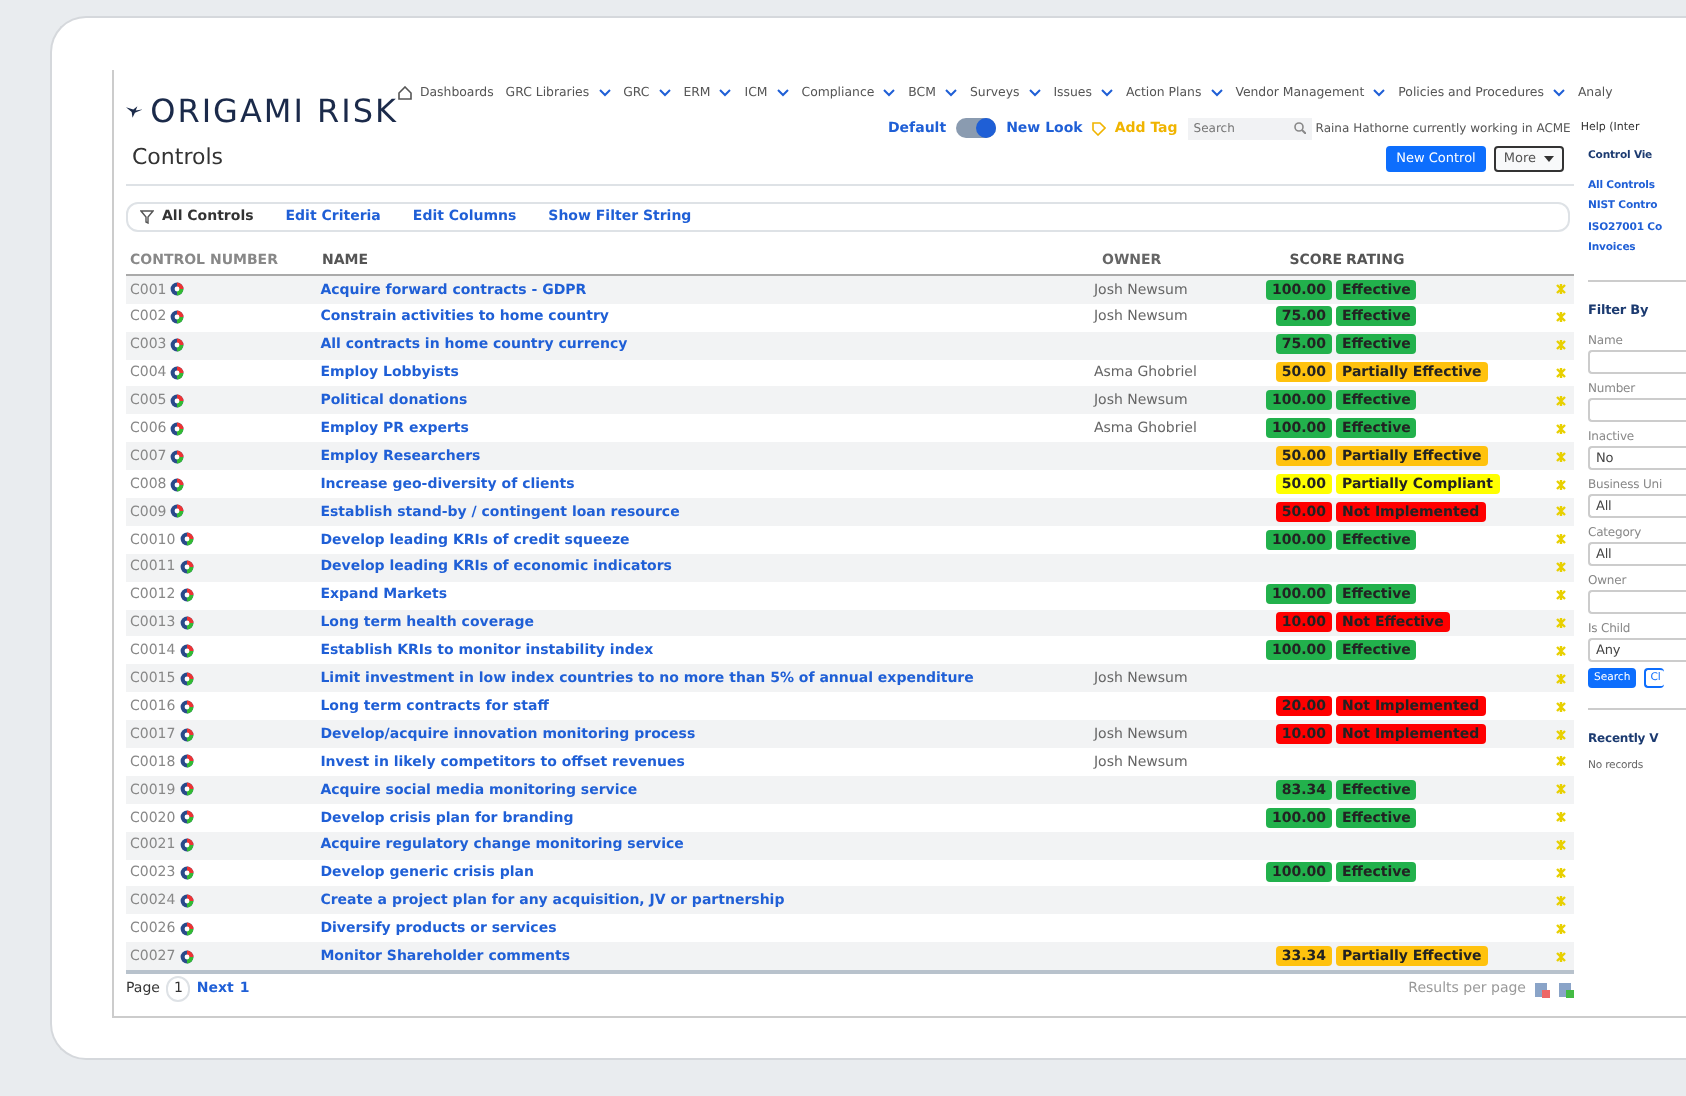 The image size is (1686, 1096). What do you see at coordinates (976, 128) in the screenshot?
I see `new-look-toggle` at bounding box center [976, 128].